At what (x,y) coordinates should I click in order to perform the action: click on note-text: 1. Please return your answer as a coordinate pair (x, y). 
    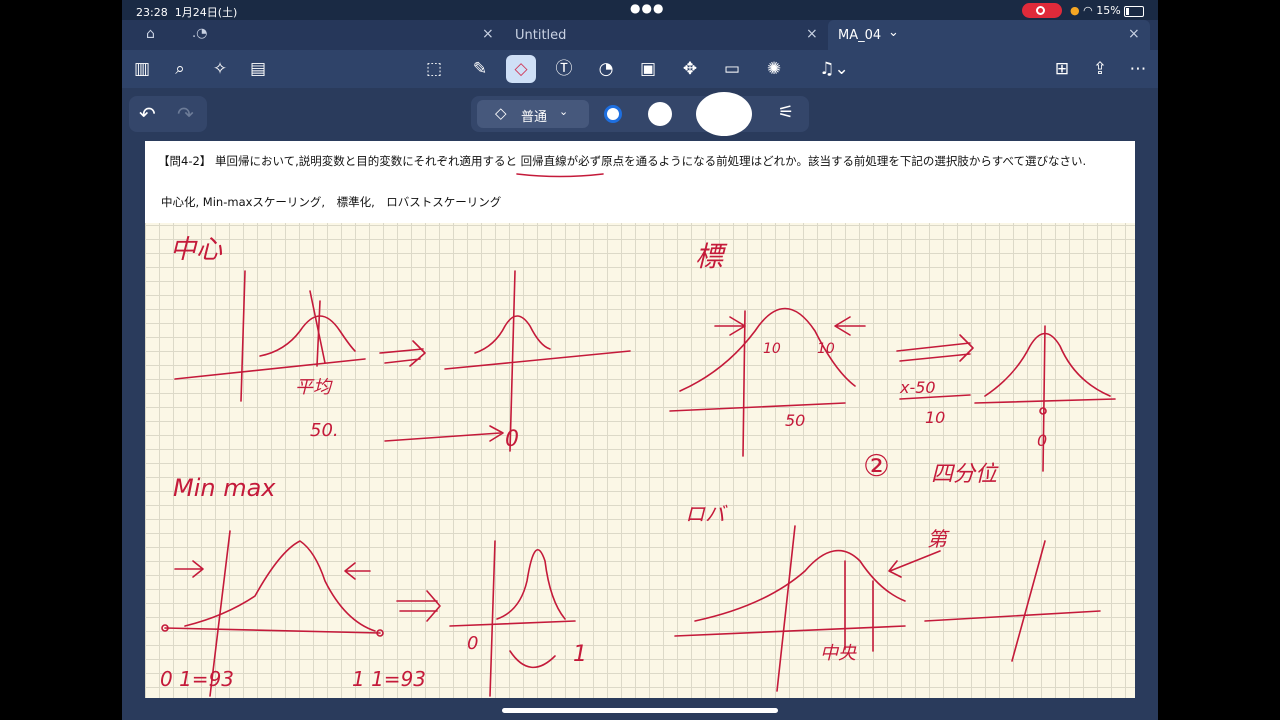
    Looking at the image, I should click on (580, 654).